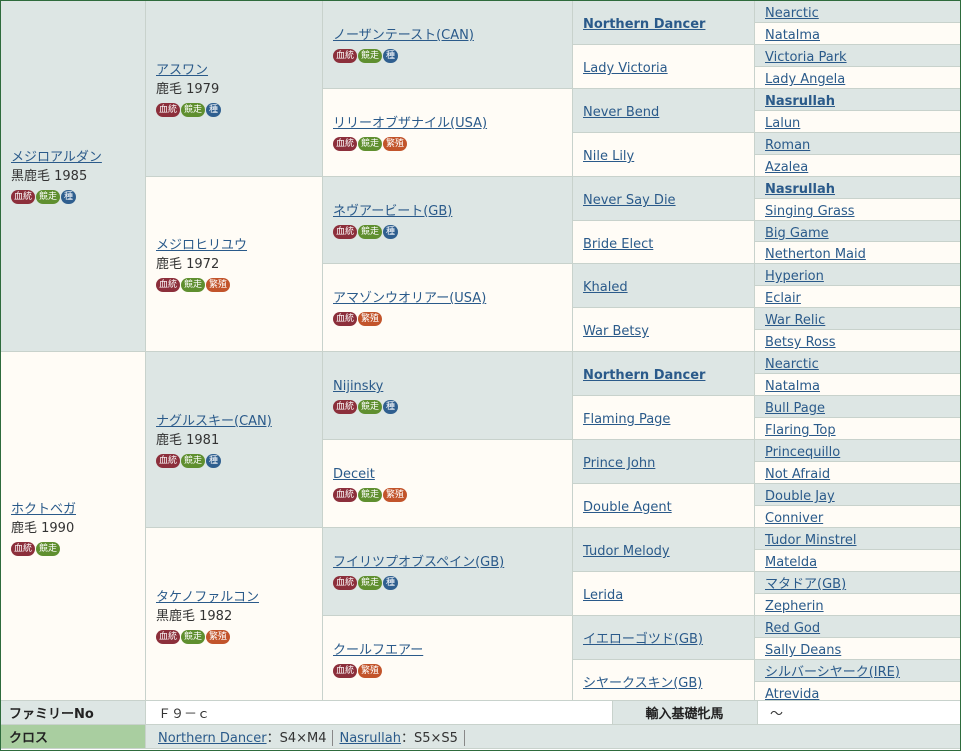 This screenshot has height=751, width=961. Describe the element at coordinates (608, 156) in the screenshot. I see `horse-link: Nile Lily` at that location.